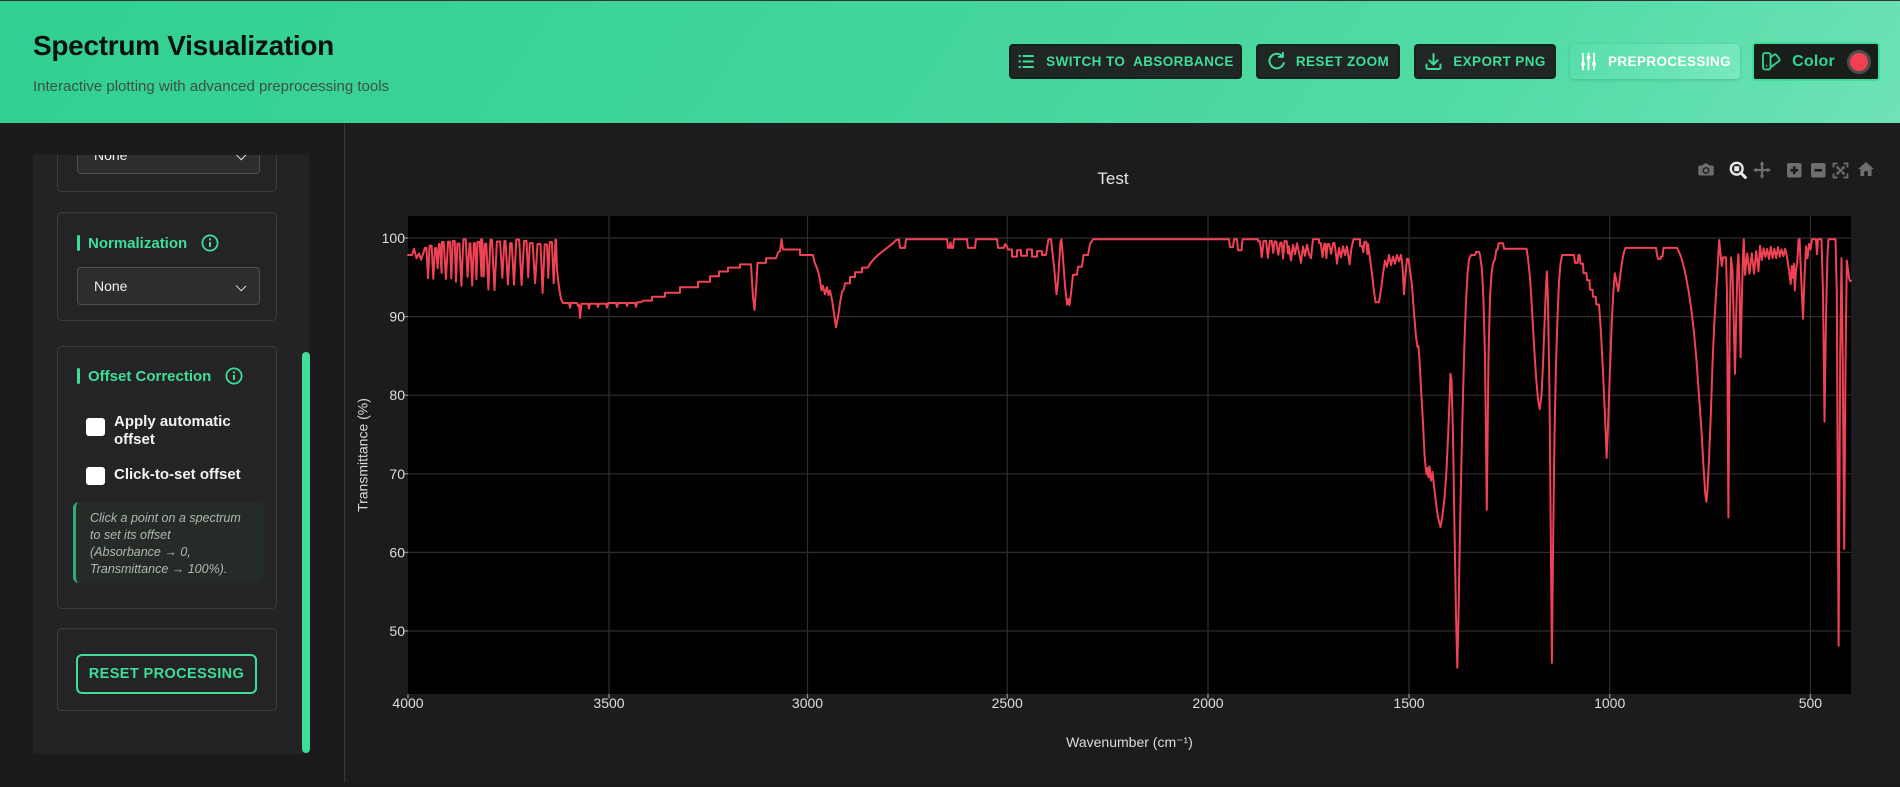  What do you see at coordinates (807, 703) in the screenshot?
I see `svg-text: 3000` at bounding box center [807, 703].